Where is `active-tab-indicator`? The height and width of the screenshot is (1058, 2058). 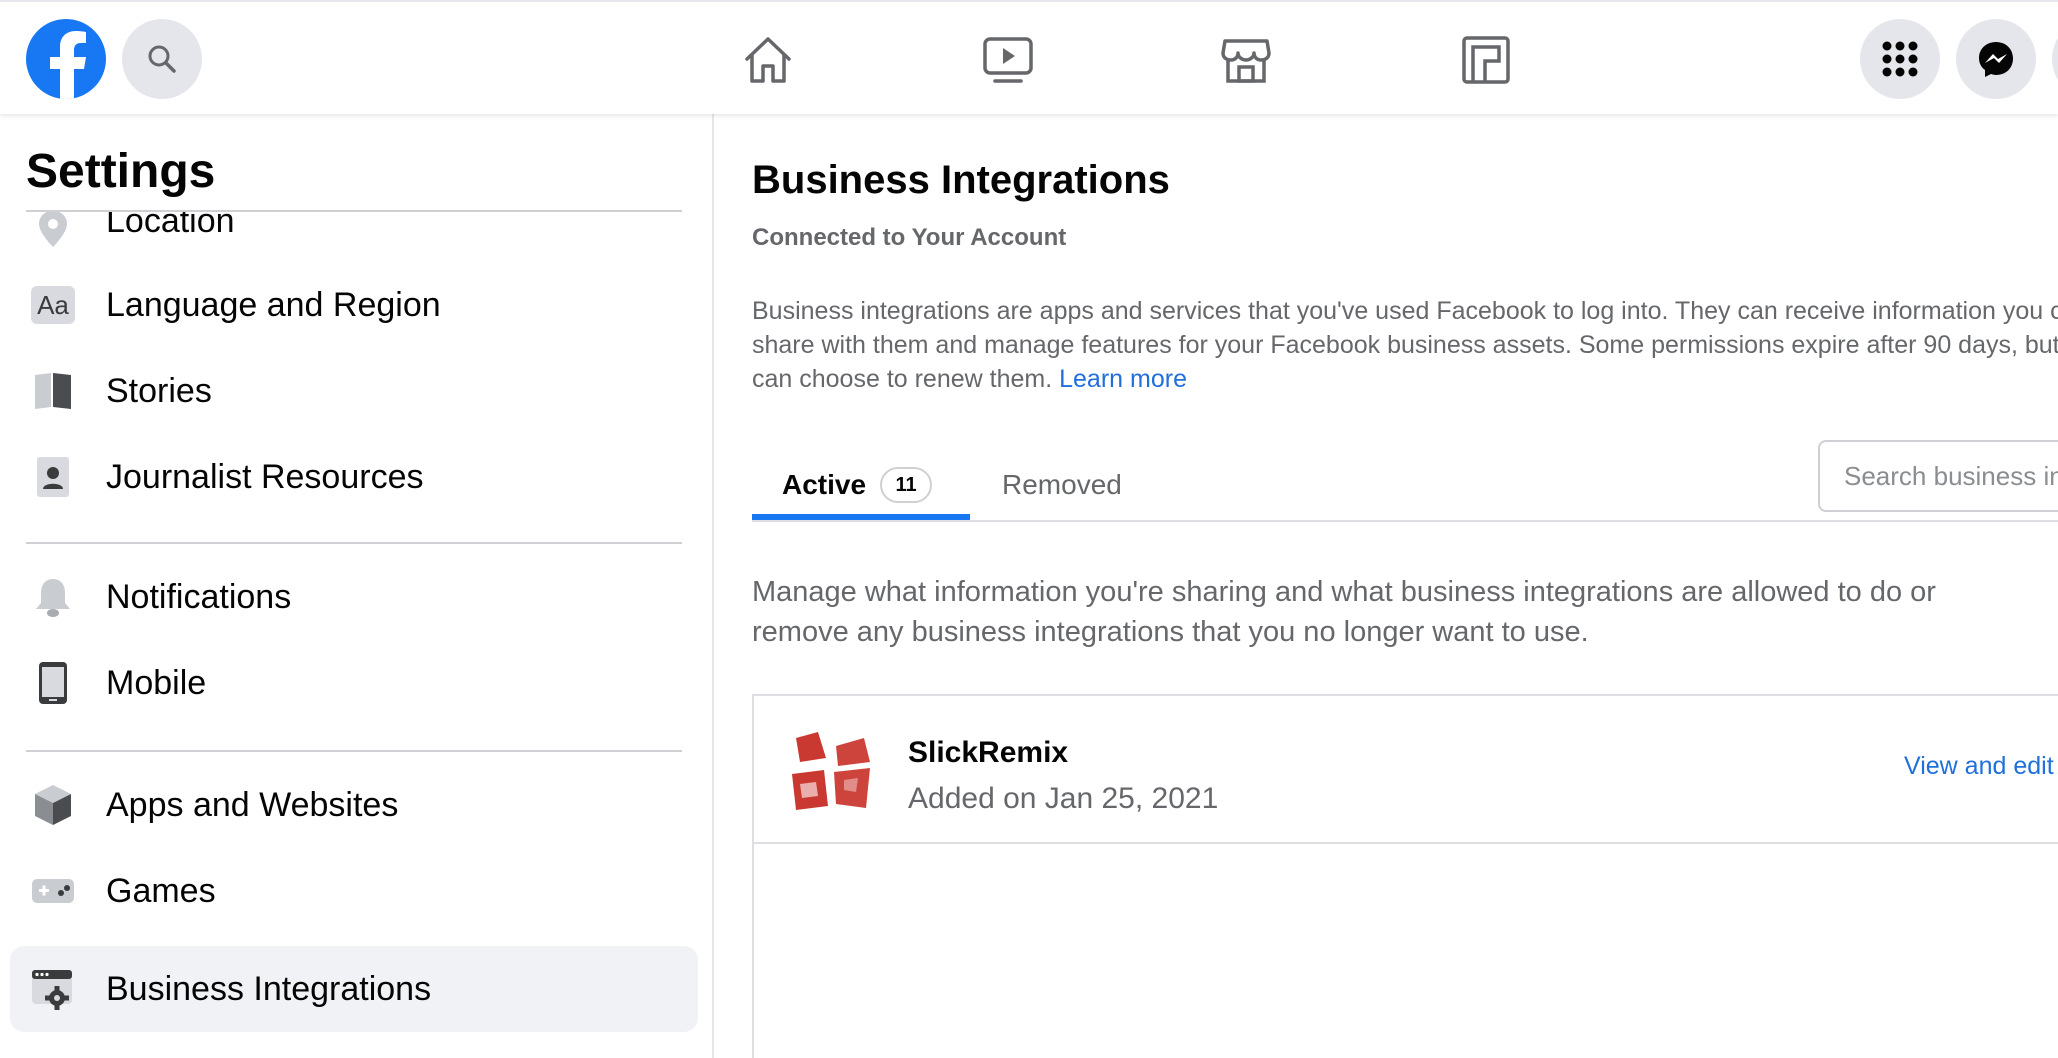
active-tab-indicator is located at coordinates (861, 517).